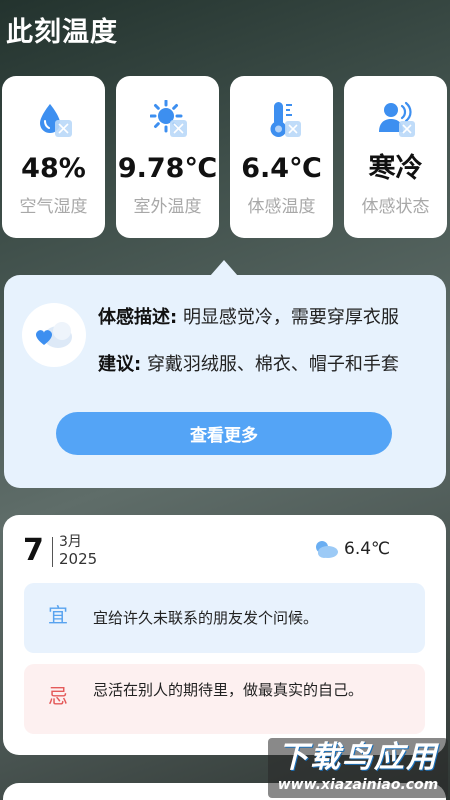 This screenshot has height=800, width=450. What do you see at coordinates (56, 120) in the screenshot?
I see `humidity-icon` at bounding box center [56, 120].